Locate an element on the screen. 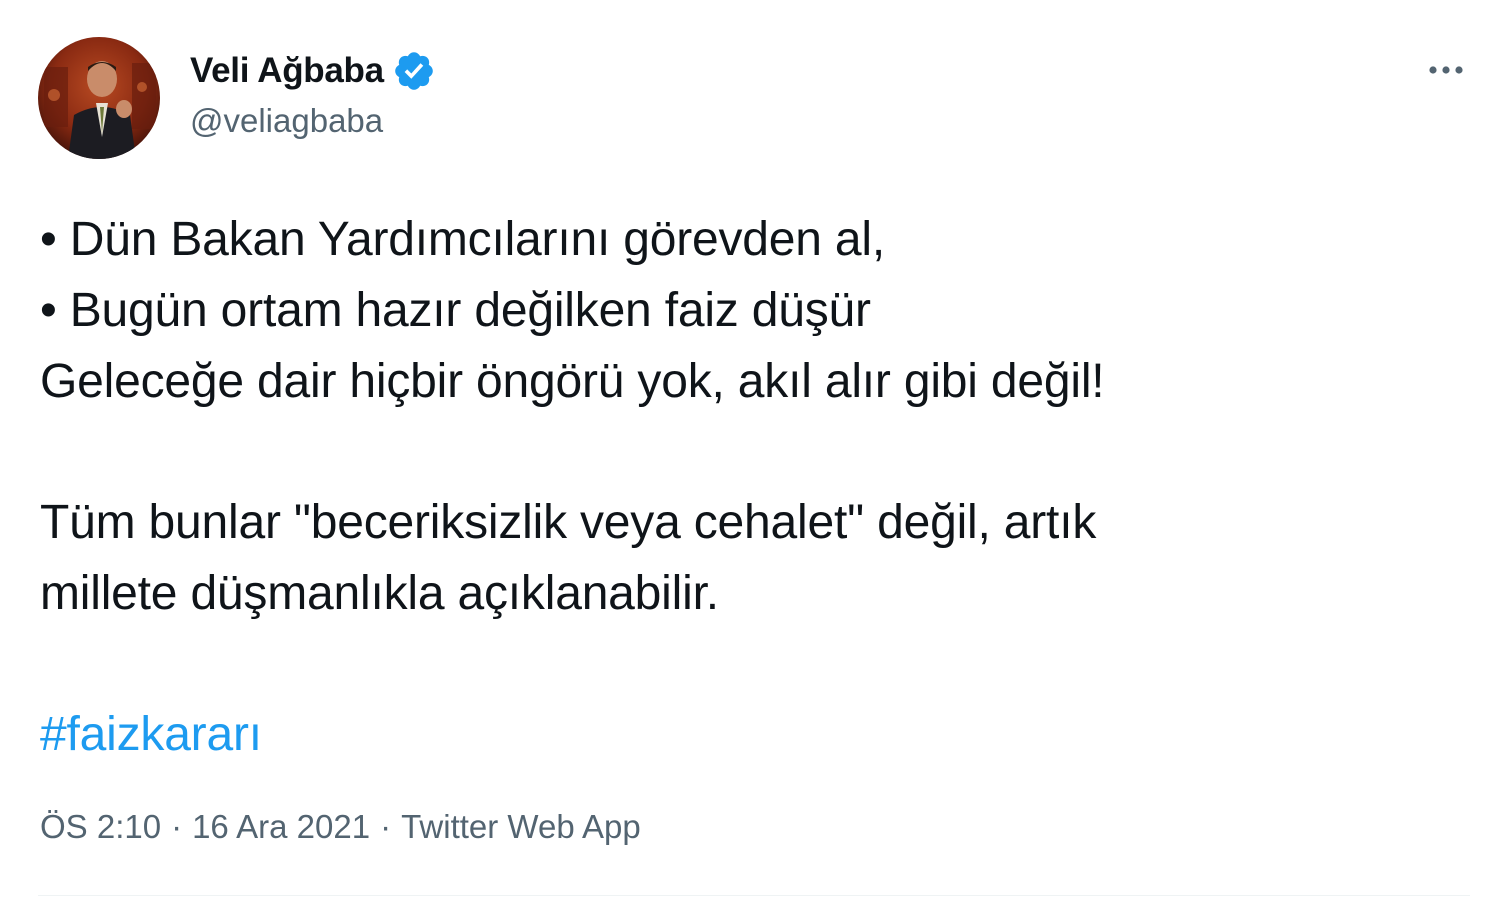  more-horizontal-icon is located at coordinates (1446, 70).